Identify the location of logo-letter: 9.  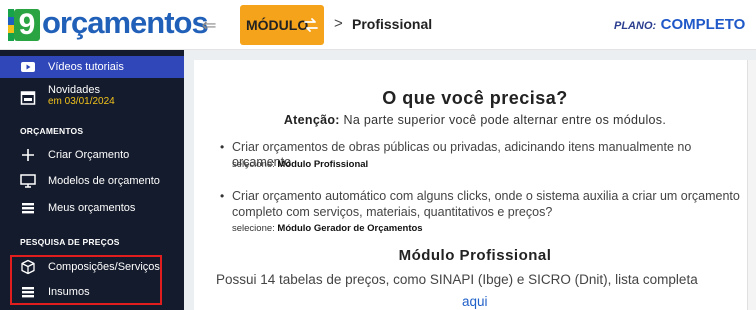
(27, 25).